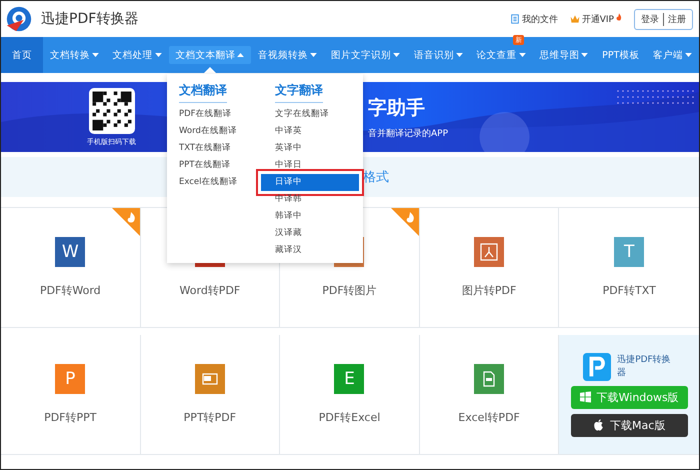  Describe the element at coordinates (218, 131) in the screenshot. I see `menu-item: Word在线翻译` at that location.